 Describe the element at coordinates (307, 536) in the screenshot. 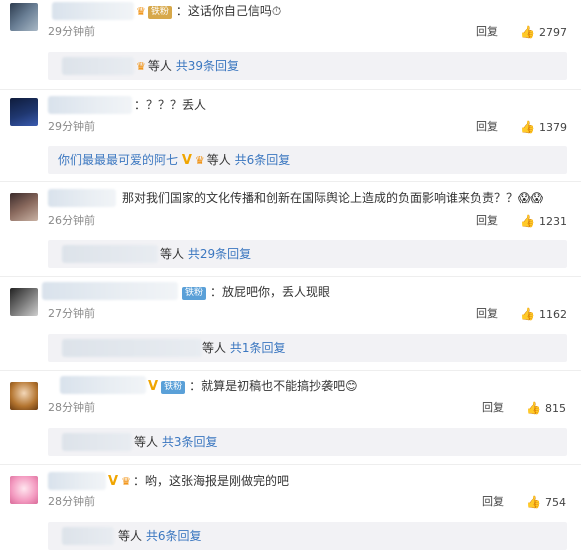

I see `sub-reply-bar: 等人 共6条回复` at that location.